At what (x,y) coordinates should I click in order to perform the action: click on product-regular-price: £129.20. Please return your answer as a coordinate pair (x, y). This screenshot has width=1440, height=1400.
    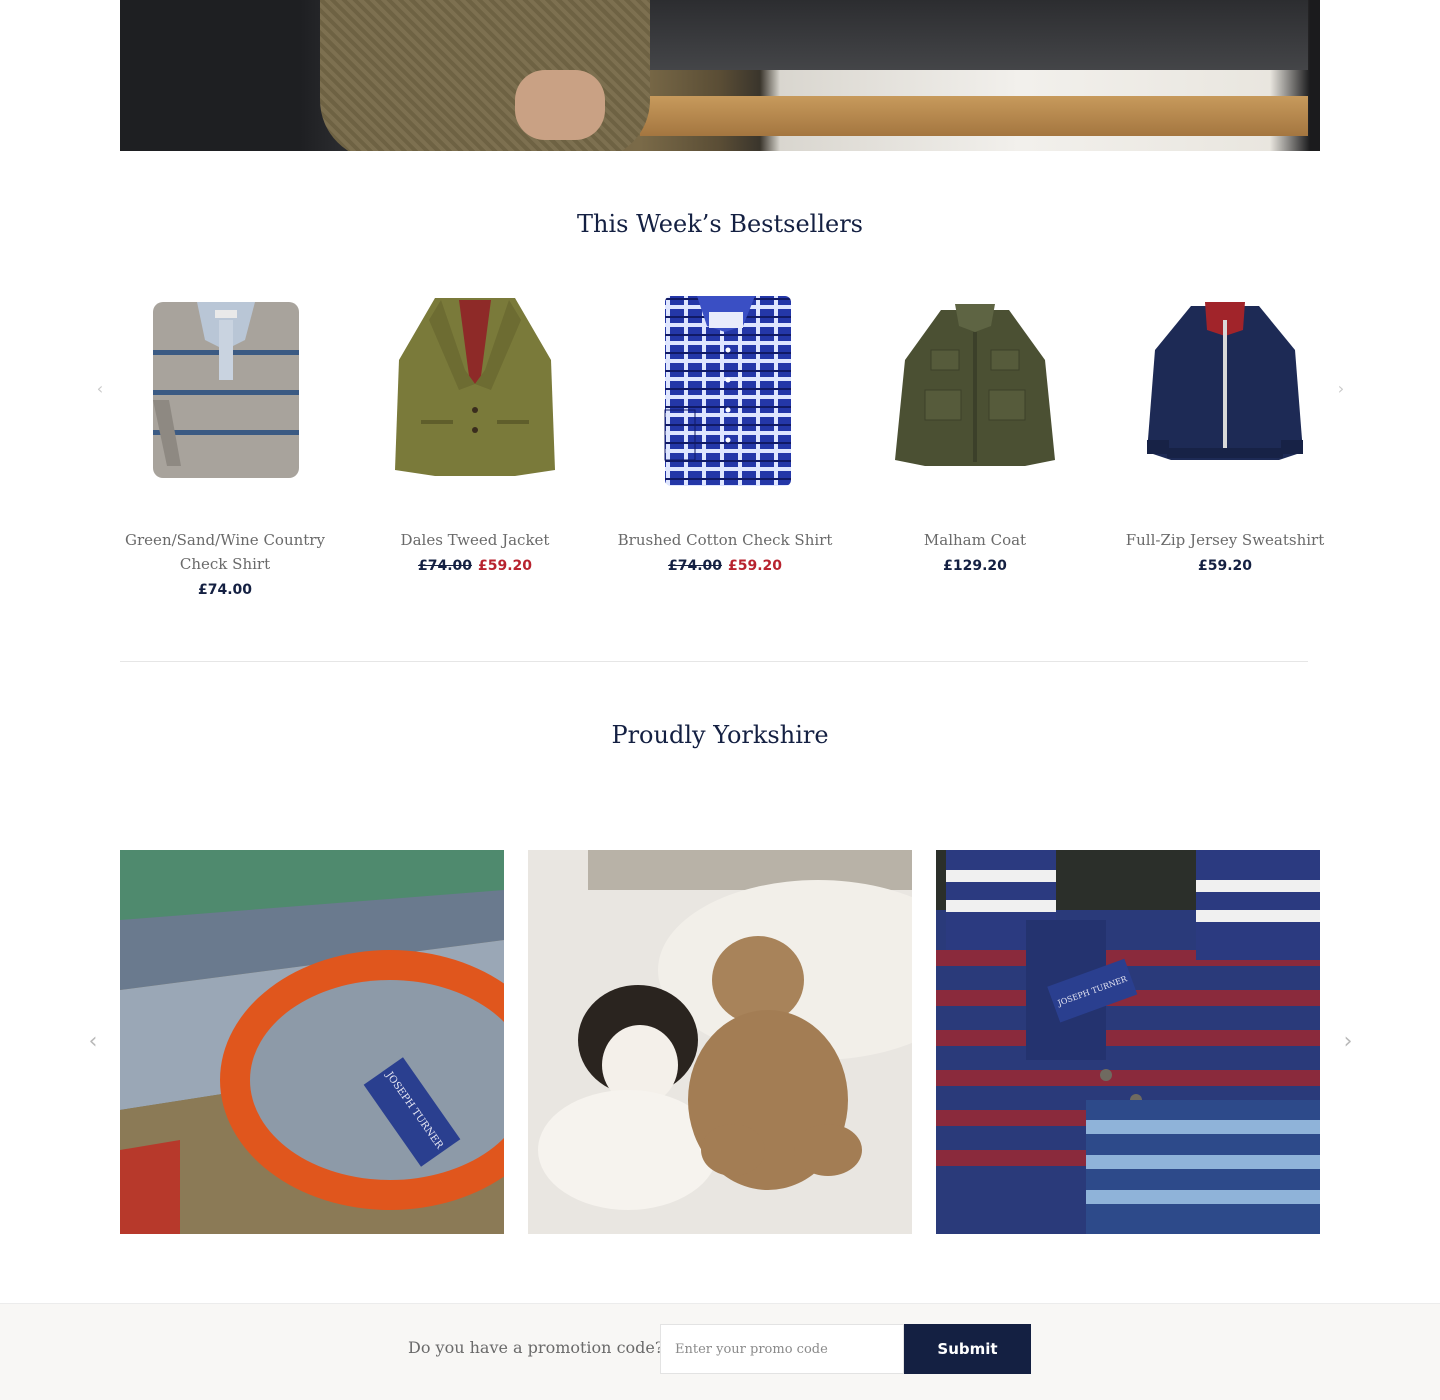
    Looking at the image, I should click on (975, 566).